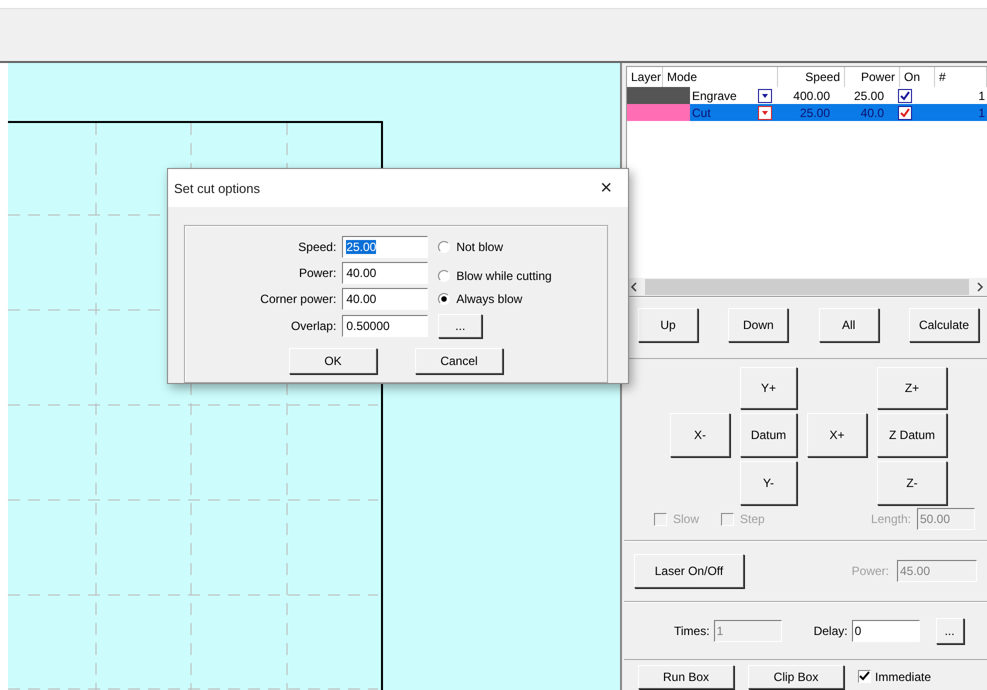 The height and width of the screenshot is (690, 987). Describe the element at coordinates (686, 676) in the screenshot. I see `run-box-button: Run Box` at that location.